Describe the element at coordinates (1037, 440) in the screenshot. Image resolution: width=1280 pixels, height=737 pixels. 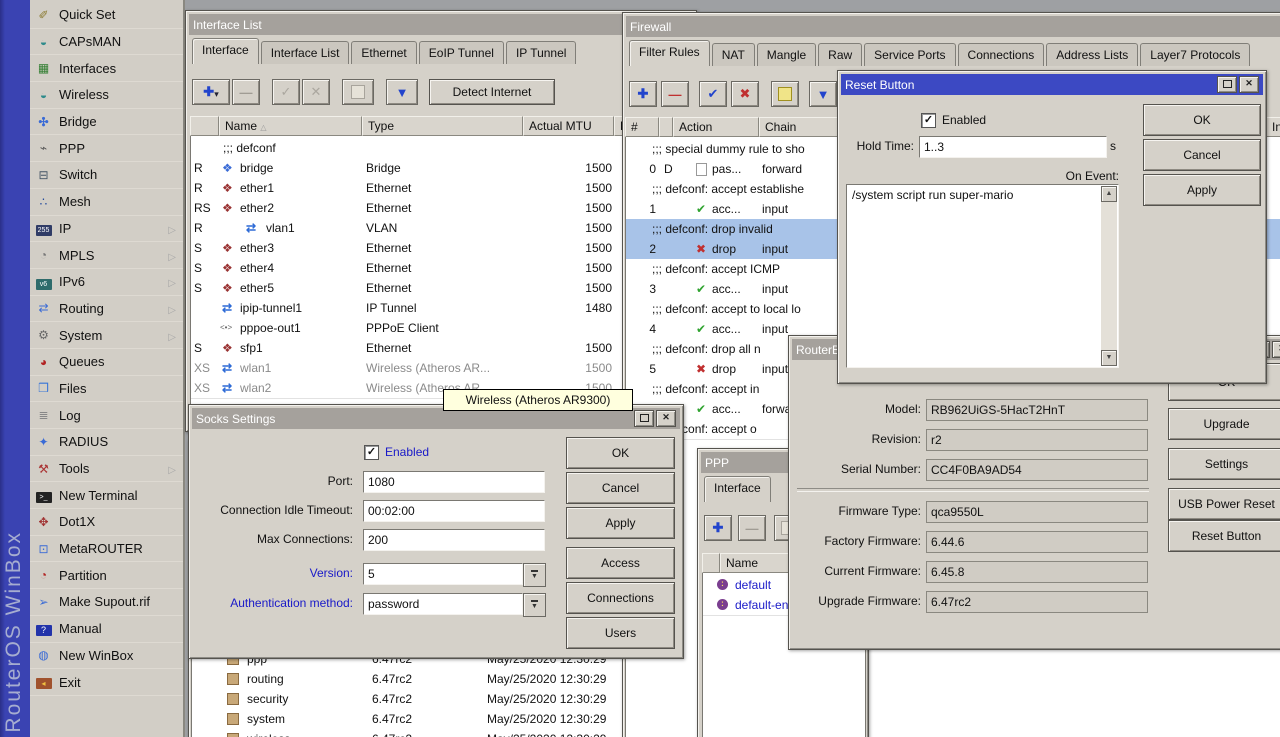
I see `revision-field: r2` at that location.